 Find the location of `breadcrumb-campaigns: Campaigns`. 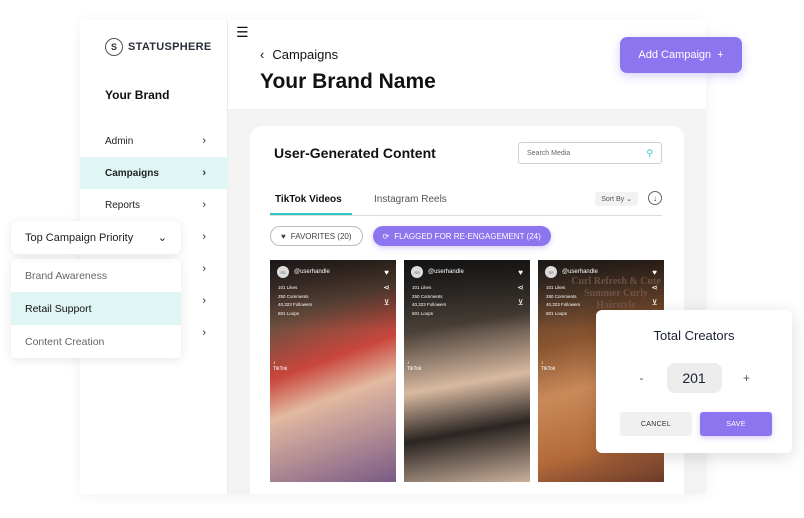

breadcrumb-campaigns: Campaigns is located at coordinates (305, 54).